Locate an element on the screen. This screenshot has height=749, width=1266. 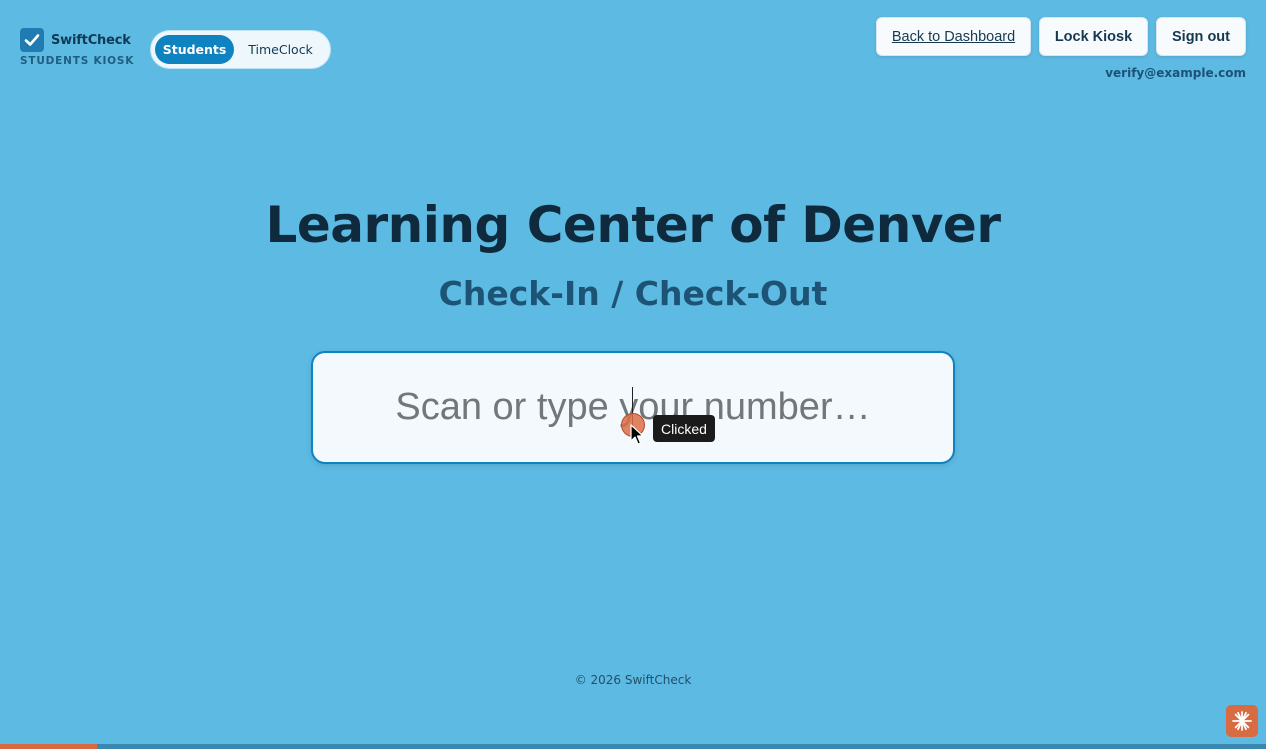
mode-toggle: Students TimeClock is located at coordinates (240, 49).